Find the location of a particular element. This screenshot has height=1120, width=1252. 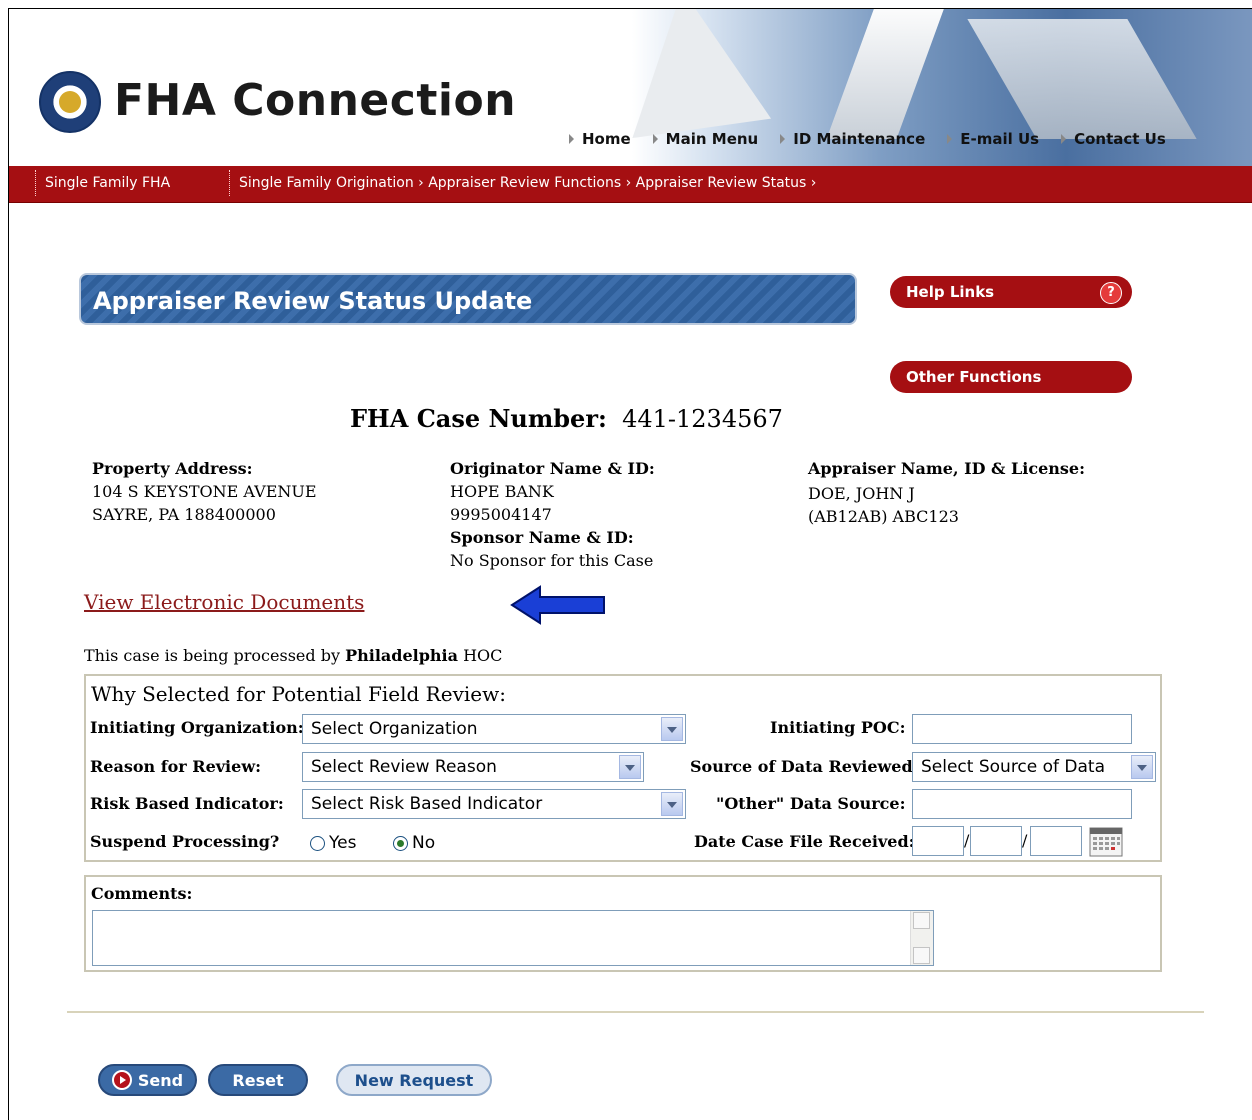

date-month-input is located at coordinates (938, 841).